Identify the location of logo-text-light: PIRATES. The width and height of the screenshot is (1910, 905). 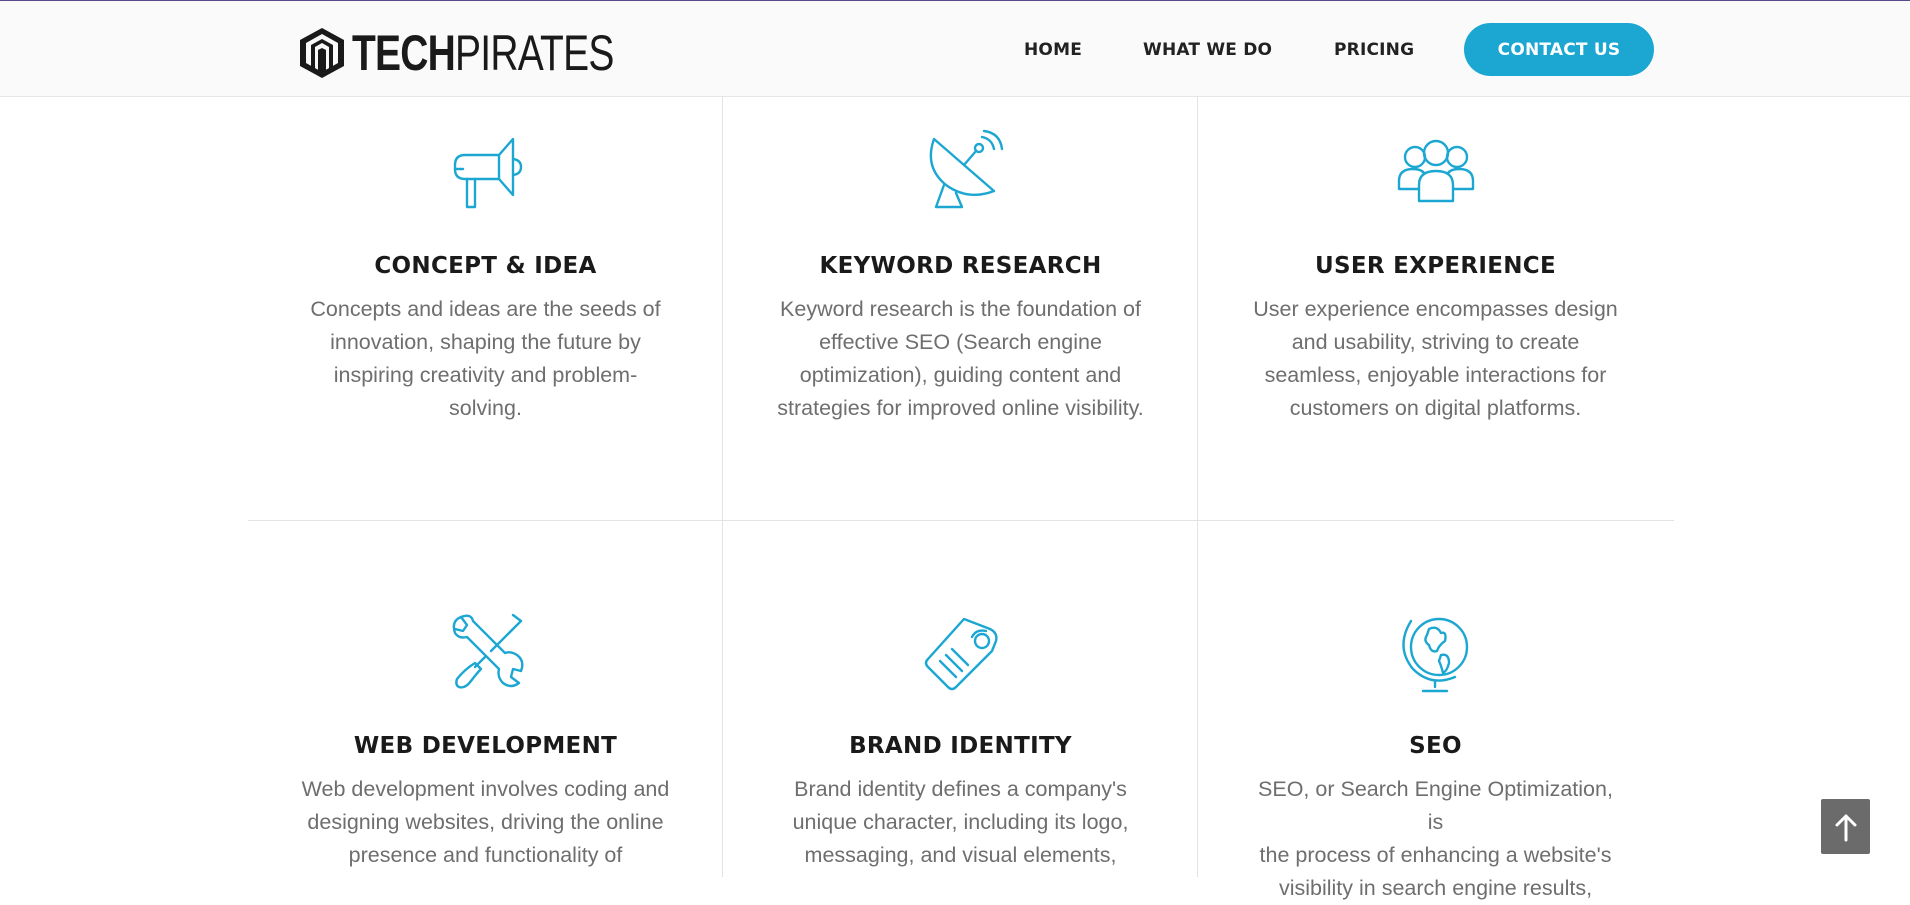
(534, 53).